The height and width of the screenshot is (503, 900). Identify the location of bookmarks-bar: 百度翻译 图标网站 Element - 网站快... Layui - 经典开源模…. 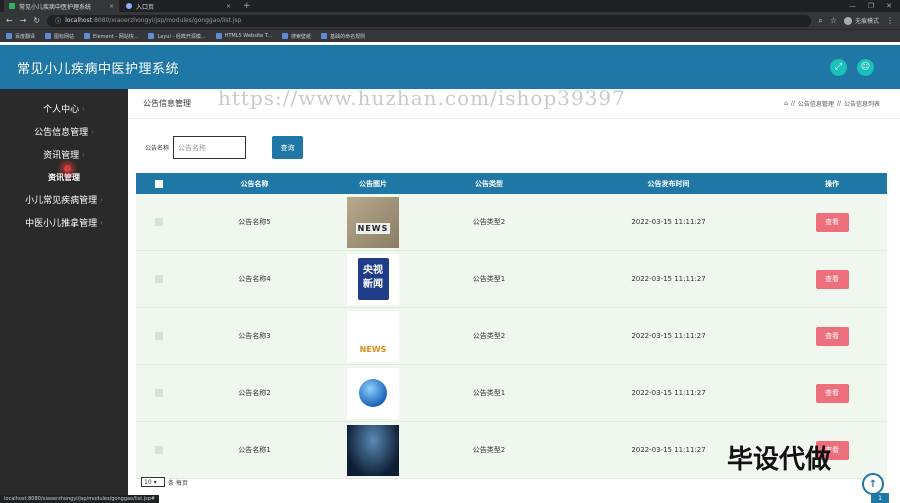
(450, 35).